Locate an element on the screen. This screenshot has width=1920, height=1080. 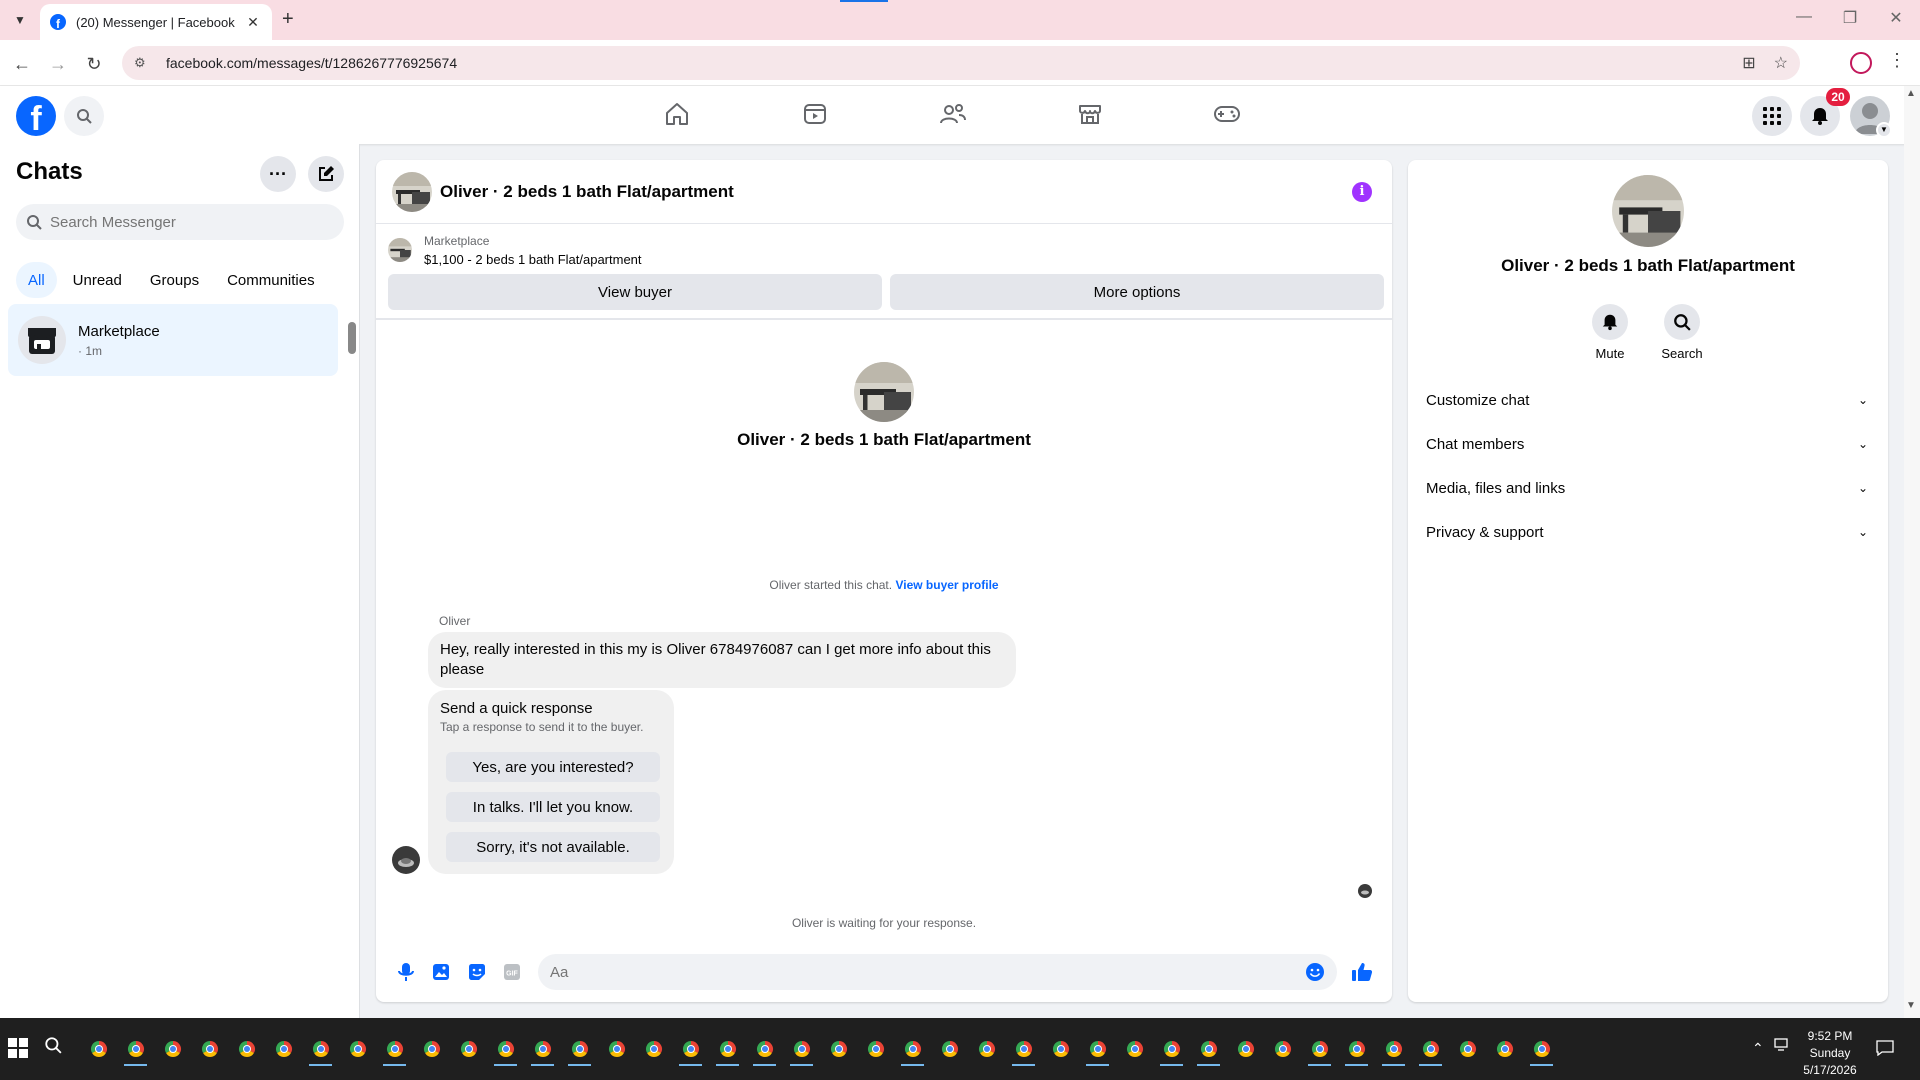
listing-thumbnail is located at coordinates (400, 250).